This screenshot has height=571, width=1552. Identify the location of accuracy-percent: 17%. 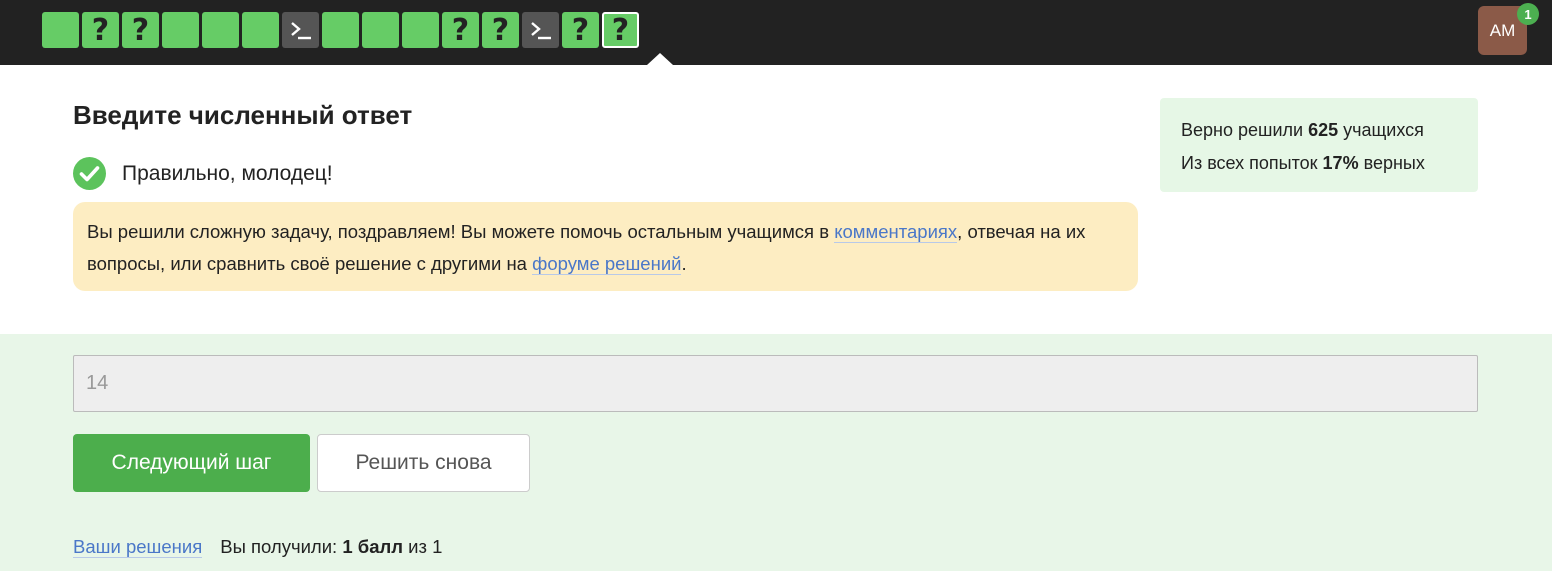
(1340, 163).